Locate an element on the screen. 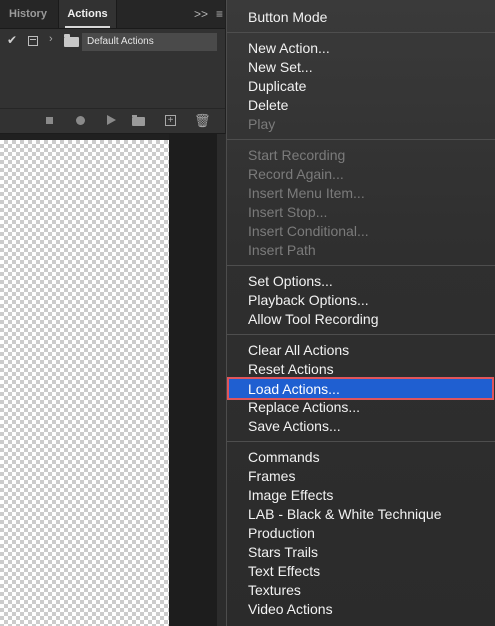 Image resolution: width=495 pixels, height=626 pixels. menu-item-frames: Frames is located at coordinates (271, 476).